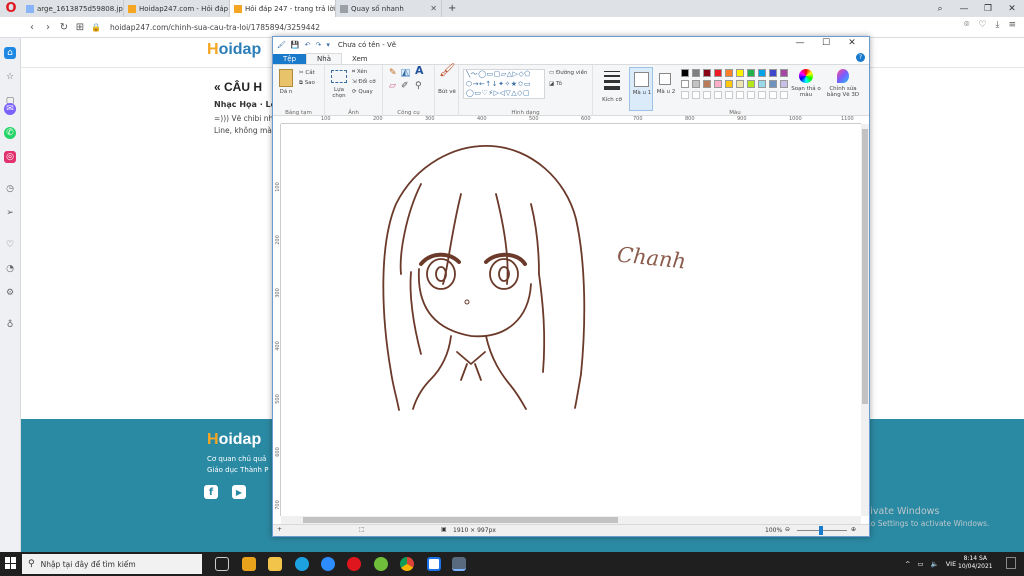  What do you see at coordinates (286, 78) in the screenshot?
I see `paste-icon` at bounding box center [286, 78].